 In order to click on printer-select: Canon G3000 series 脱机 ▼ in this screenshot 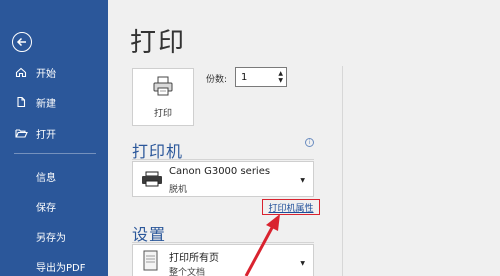, I will do `click(223, 179)`.